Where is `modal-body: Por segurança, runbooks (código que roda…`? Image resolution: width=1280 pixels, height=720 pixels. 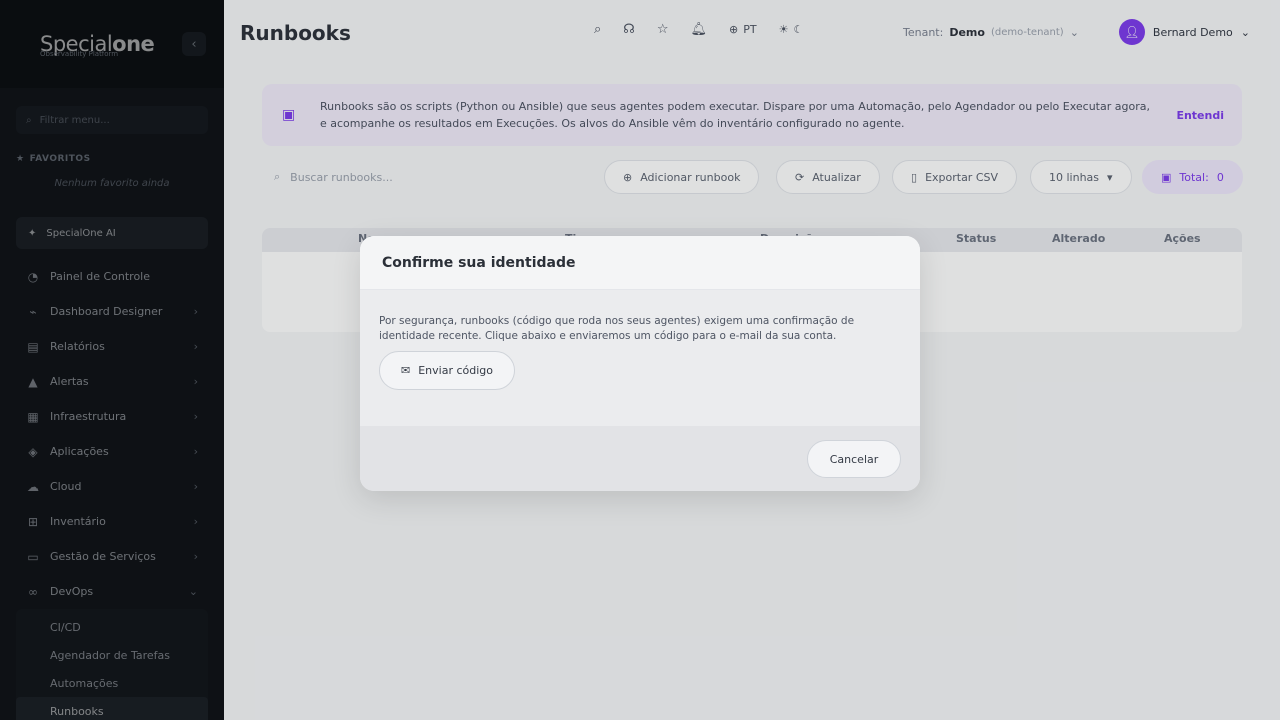
modal-body: Por segurança, runbooks (código que roda… is located at coordinates (640, 358).